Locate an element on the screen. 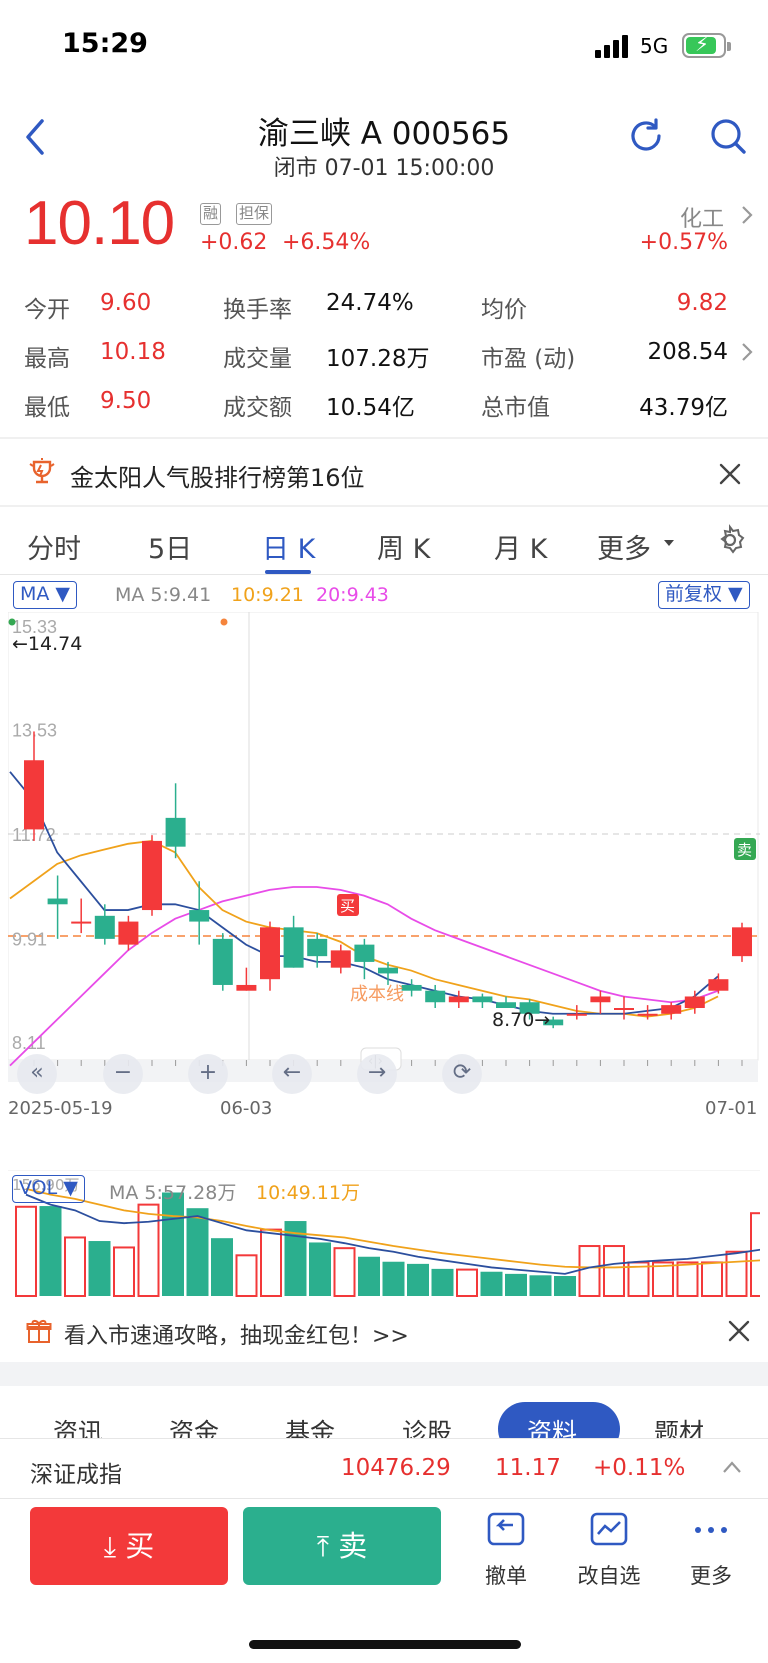 The height and width of the screenshot is (1663, 768). tab-monthly-k: 月 K is located at coordinates (520, 546).